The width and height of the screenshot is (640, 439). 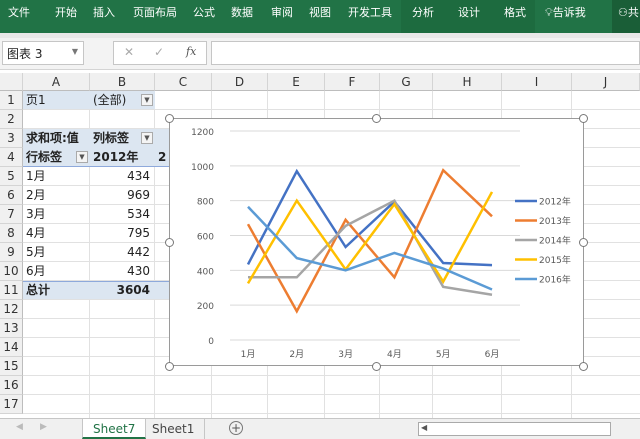 What do you see at coordinates (467, 82) in the screenshot?
I see `column-header: H` at bounding box center [467, 82].